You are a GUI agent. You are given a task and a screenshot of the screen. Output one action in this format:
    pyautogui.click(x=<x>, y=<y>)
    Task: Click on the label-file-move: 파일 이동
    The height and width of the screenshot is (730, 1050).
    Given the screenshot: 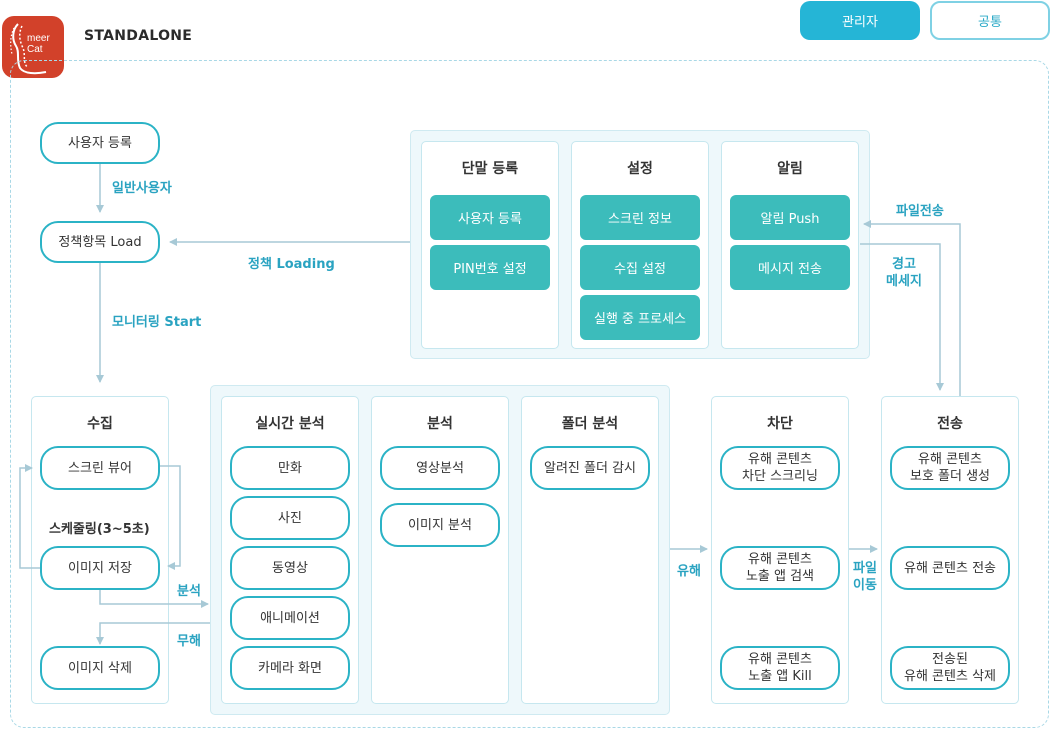 What is the action you would take?
    pyautogui.click(x=865, y=577)
    